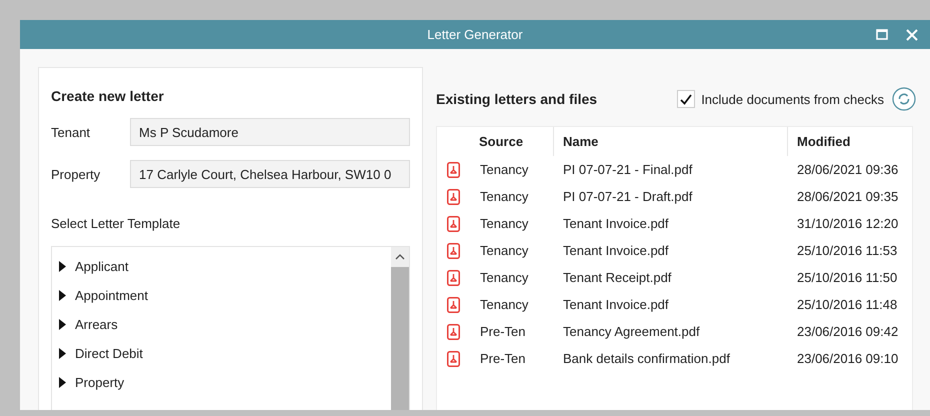  I want to click on refresh-icon, so click(904, 99).